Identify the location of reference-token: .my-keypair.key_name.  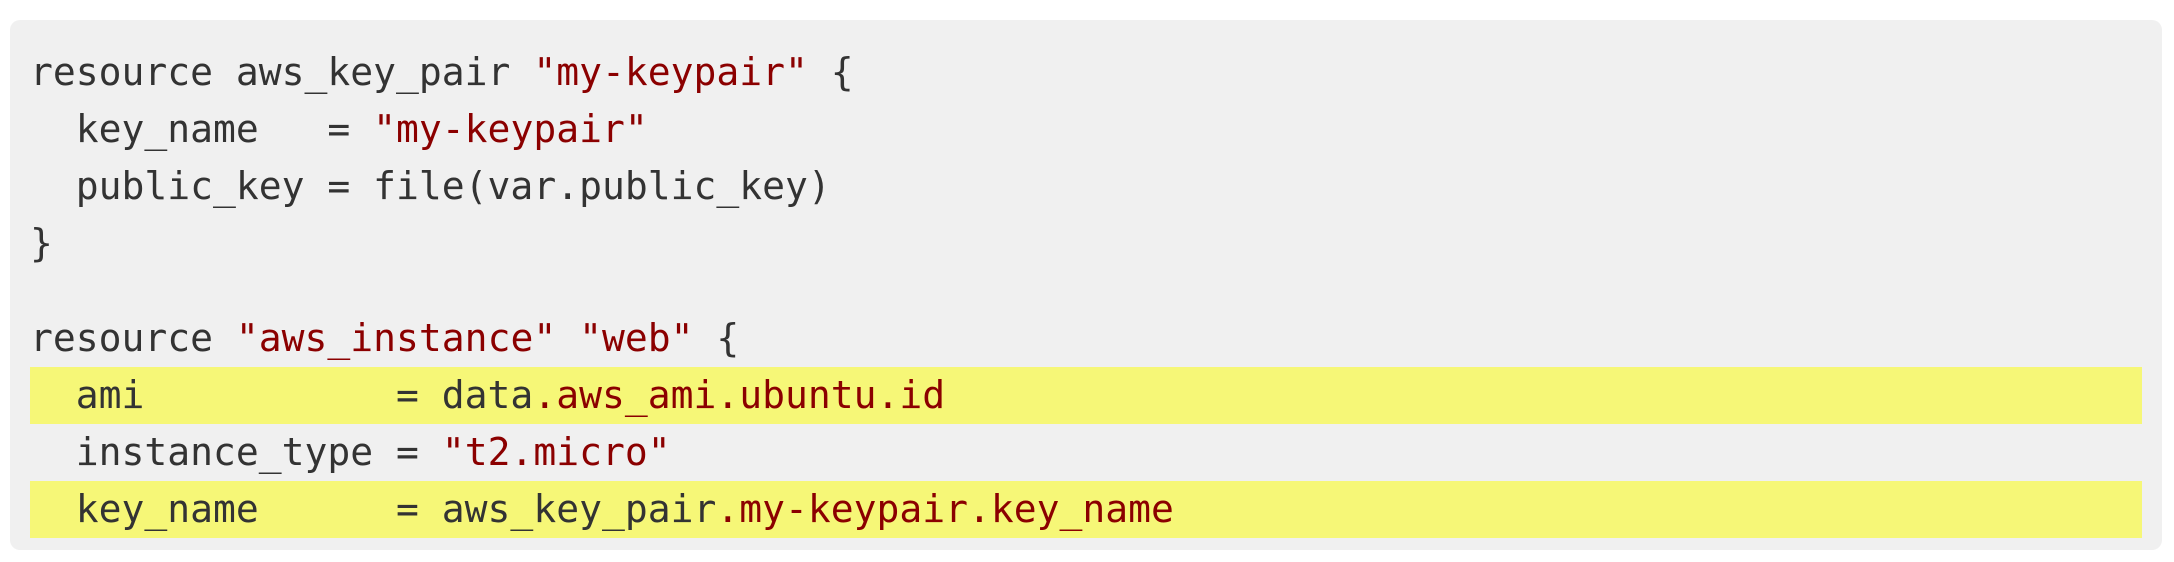
(945, 509).